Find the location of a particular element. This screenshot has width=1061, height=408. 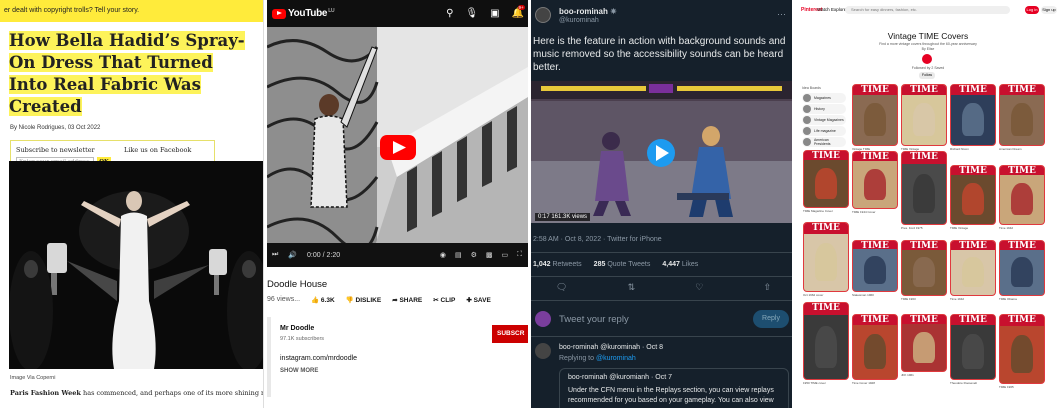

pin-label: Richard Nixon is located at coordinates (973, 149).